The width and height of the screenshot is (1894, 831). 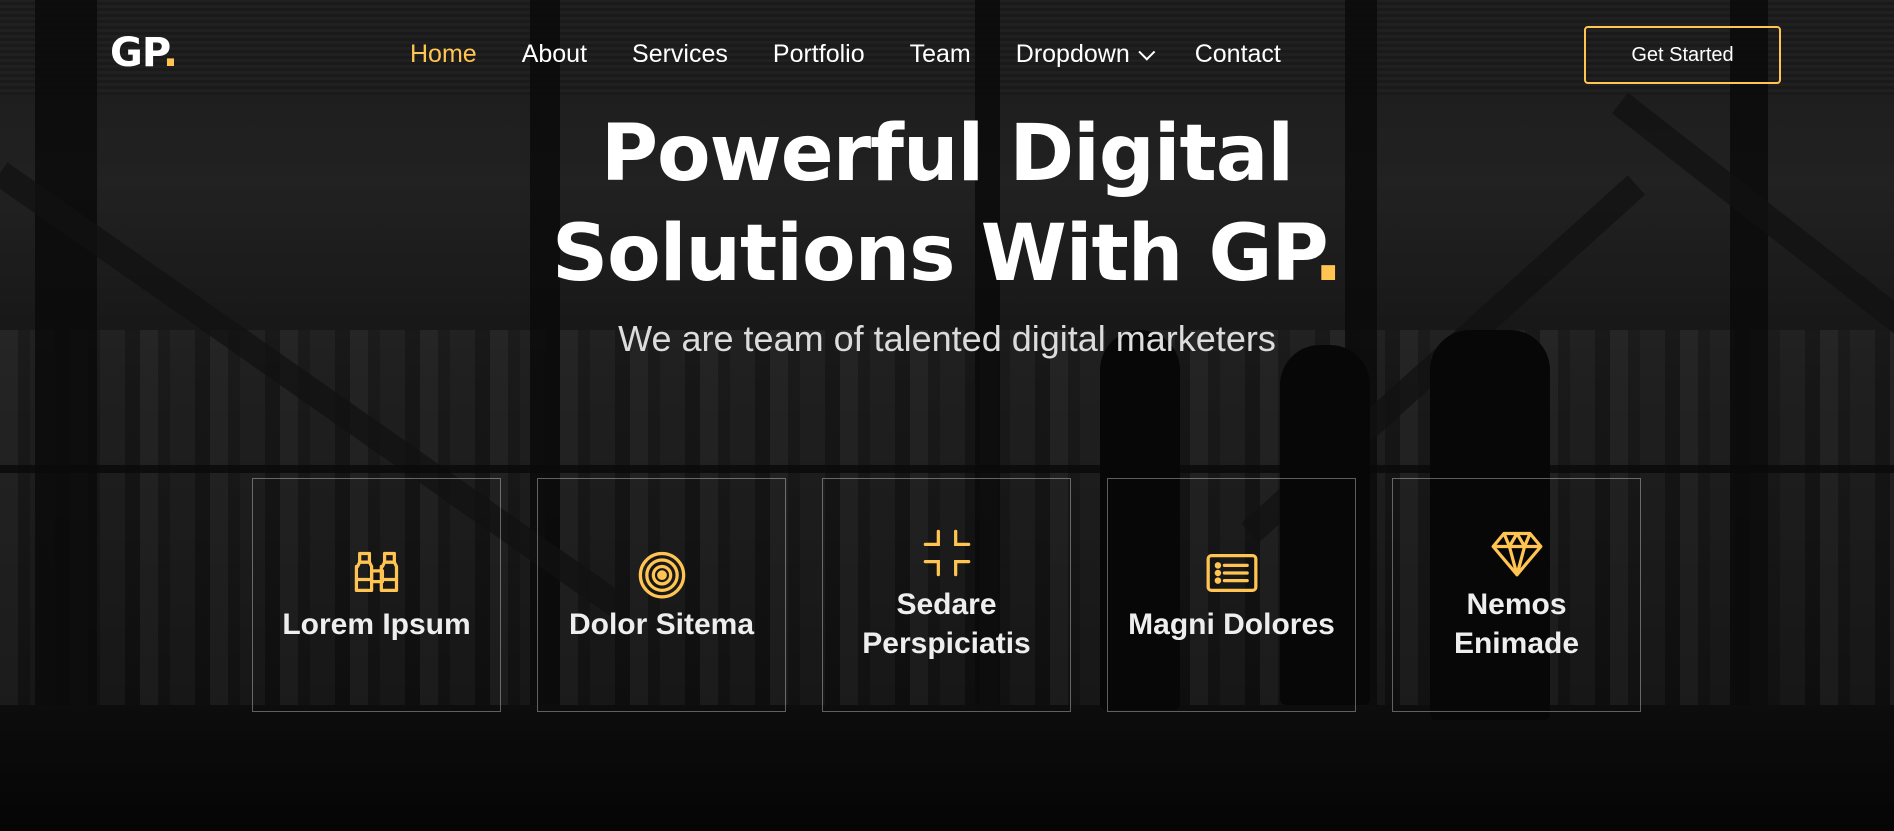 What do you see at coordinates (947, 469) in the screenshot?
I see `railing` at bounding box center [947, 469].